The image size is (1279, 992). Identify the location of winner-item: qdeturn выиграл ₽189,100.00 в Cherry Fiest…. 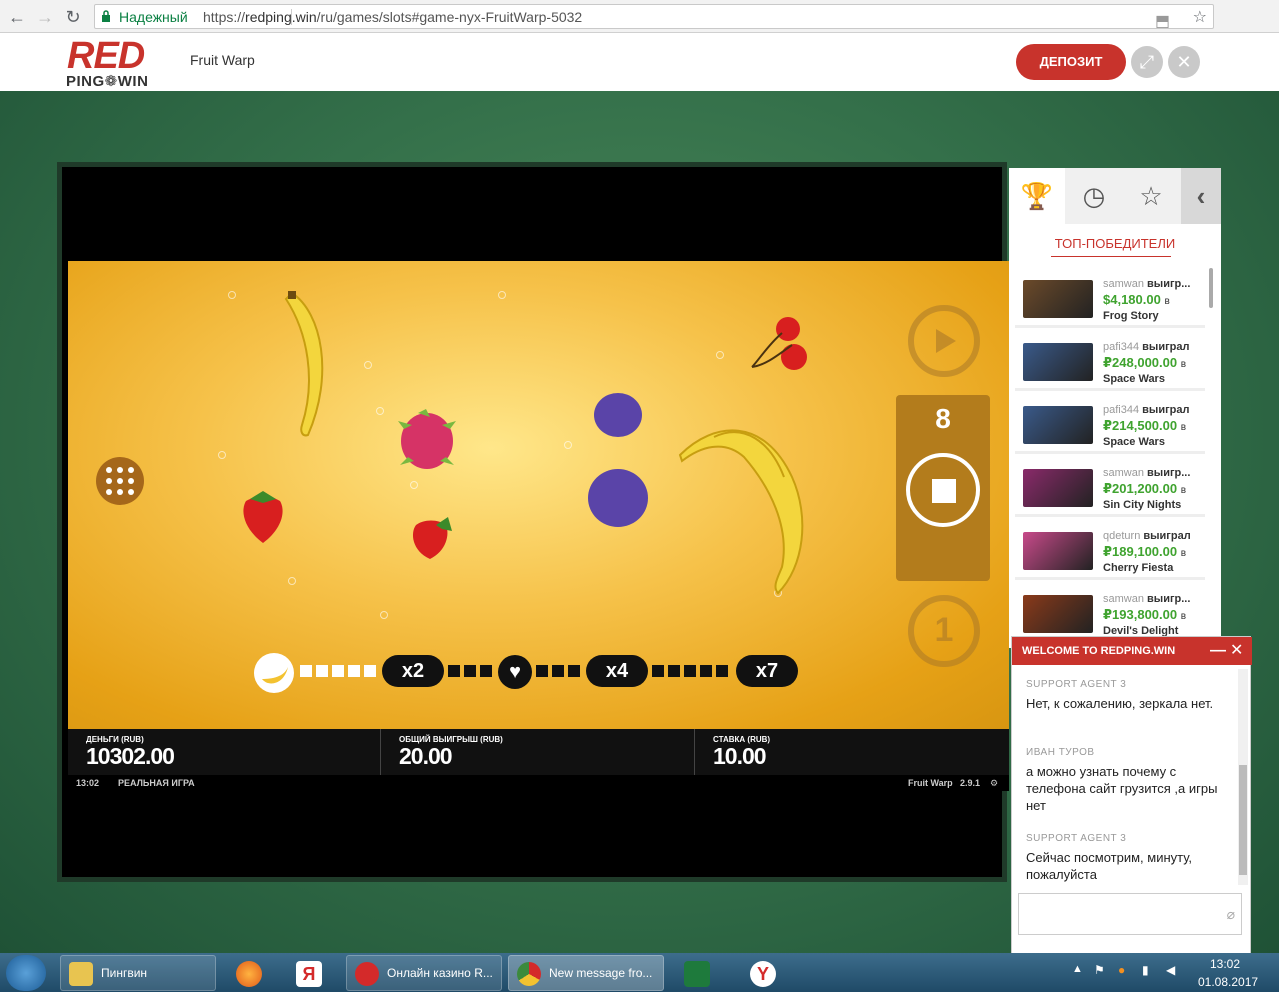
(1110, 550).